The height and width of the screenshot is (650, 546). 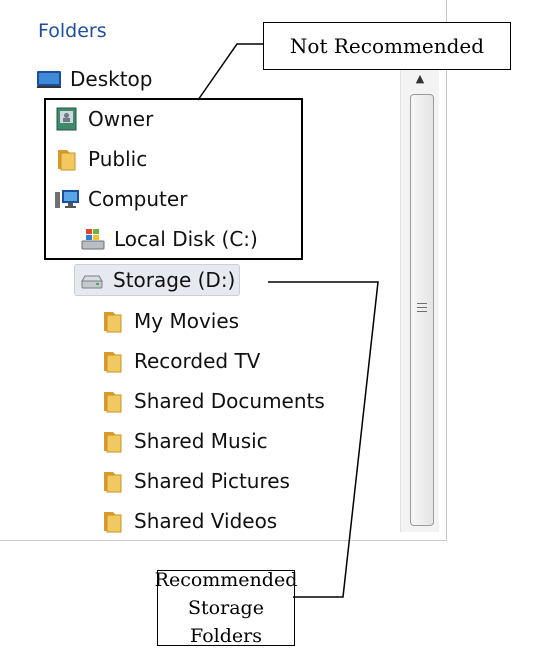 I want to click on tree-item-label: Recorded TV, so click(x=197, y=361).